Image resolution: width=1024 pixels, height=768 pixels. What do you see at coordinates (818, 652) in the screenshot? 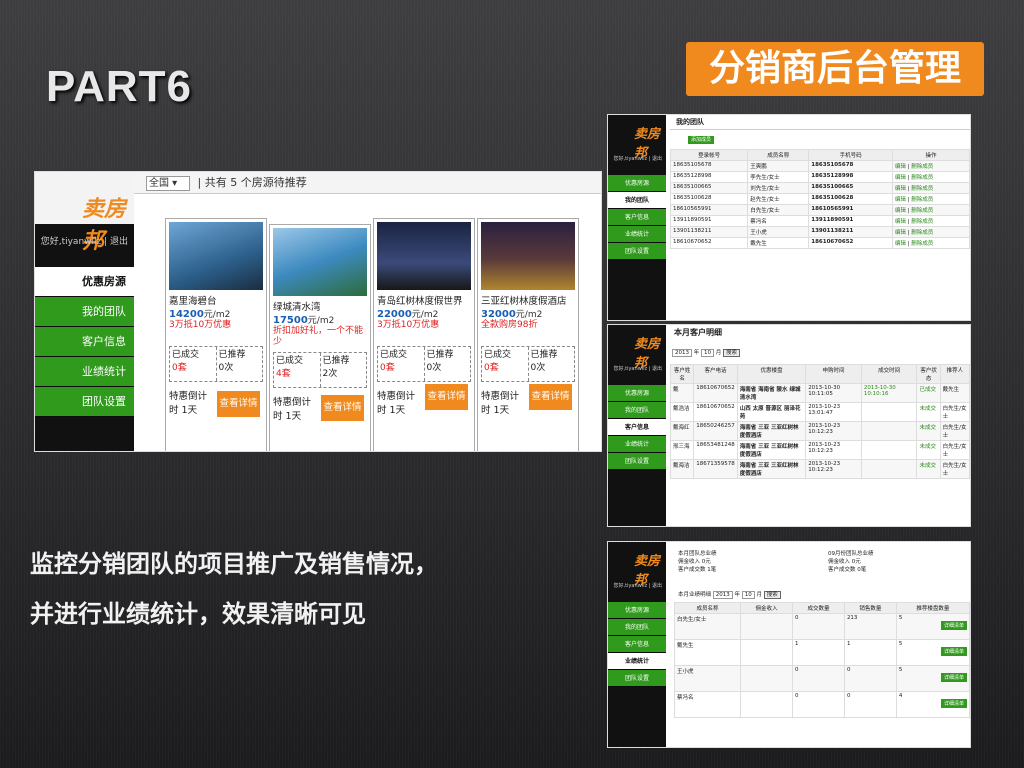
I see `table-cell: 1` at bounding box center [818, 652].